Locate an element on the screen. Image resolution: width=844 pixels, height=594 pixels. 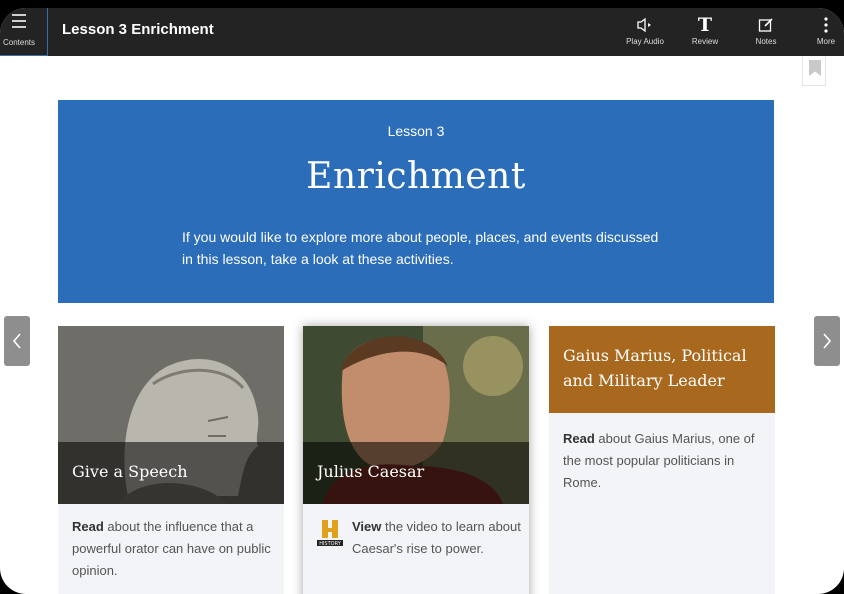
history-channel-logo: HISTORY is located at coordinates (330, 533).